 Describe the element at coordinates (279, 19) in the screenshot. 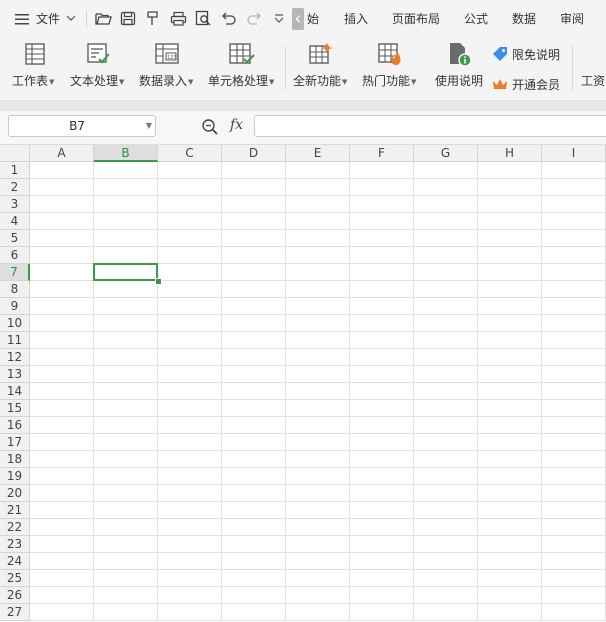

I see `customize-toolbar-icon` at that location.